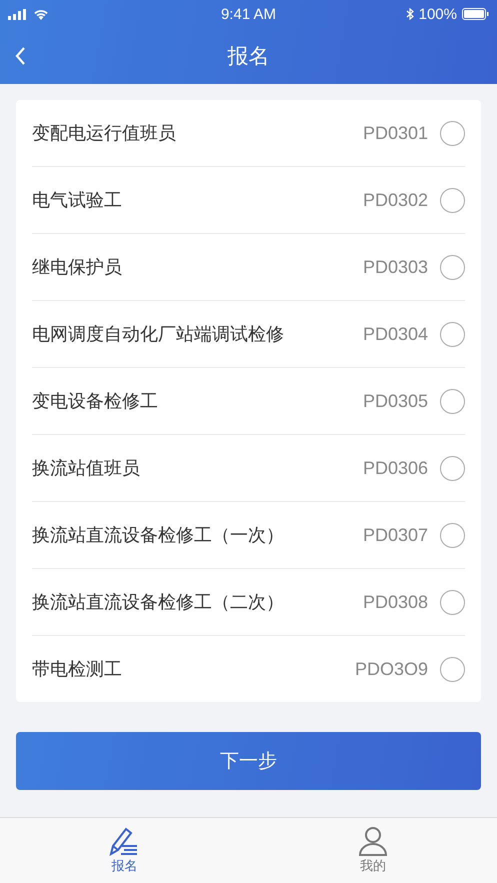 This screenshot has width=497, height=883. I want to click on next-button: 下一步, so click(248, 761).